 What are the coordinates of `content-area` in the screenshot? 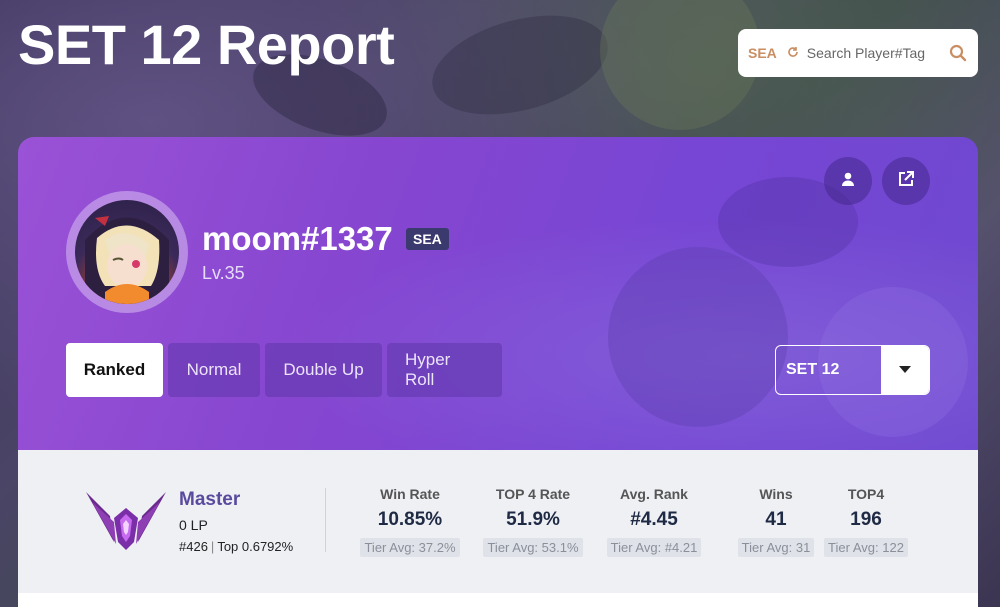 It's located at (498, 600).